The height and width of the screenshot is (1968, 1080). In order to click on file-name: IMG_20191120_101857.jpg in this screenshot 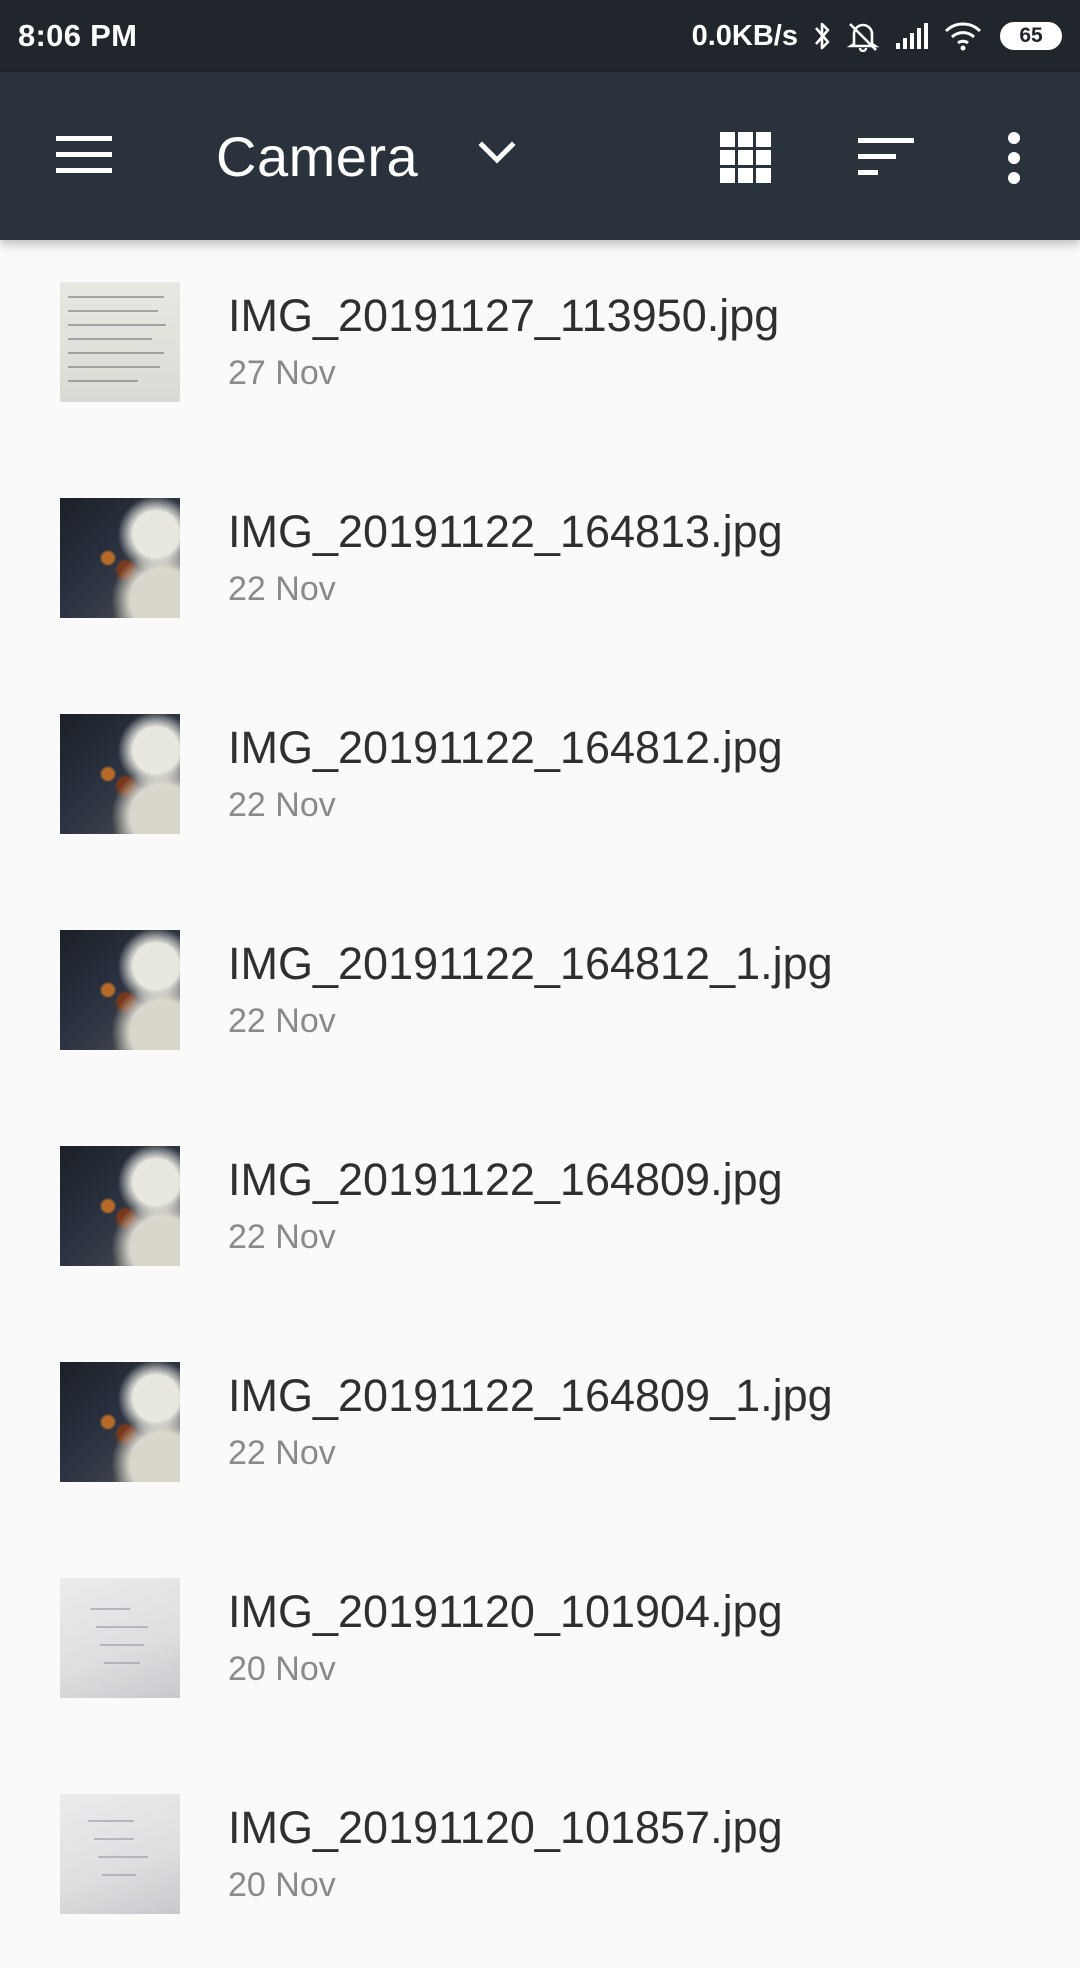, I will do `click(505, 1827)`.